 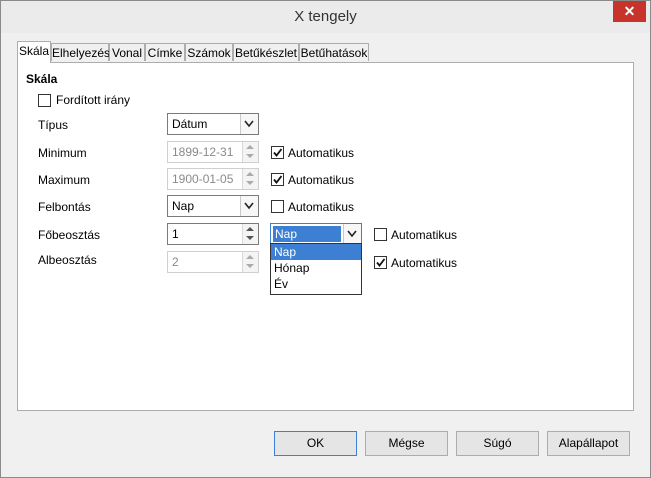 I want to click on minor-interval-value: 2, so click(x=175, y=262).